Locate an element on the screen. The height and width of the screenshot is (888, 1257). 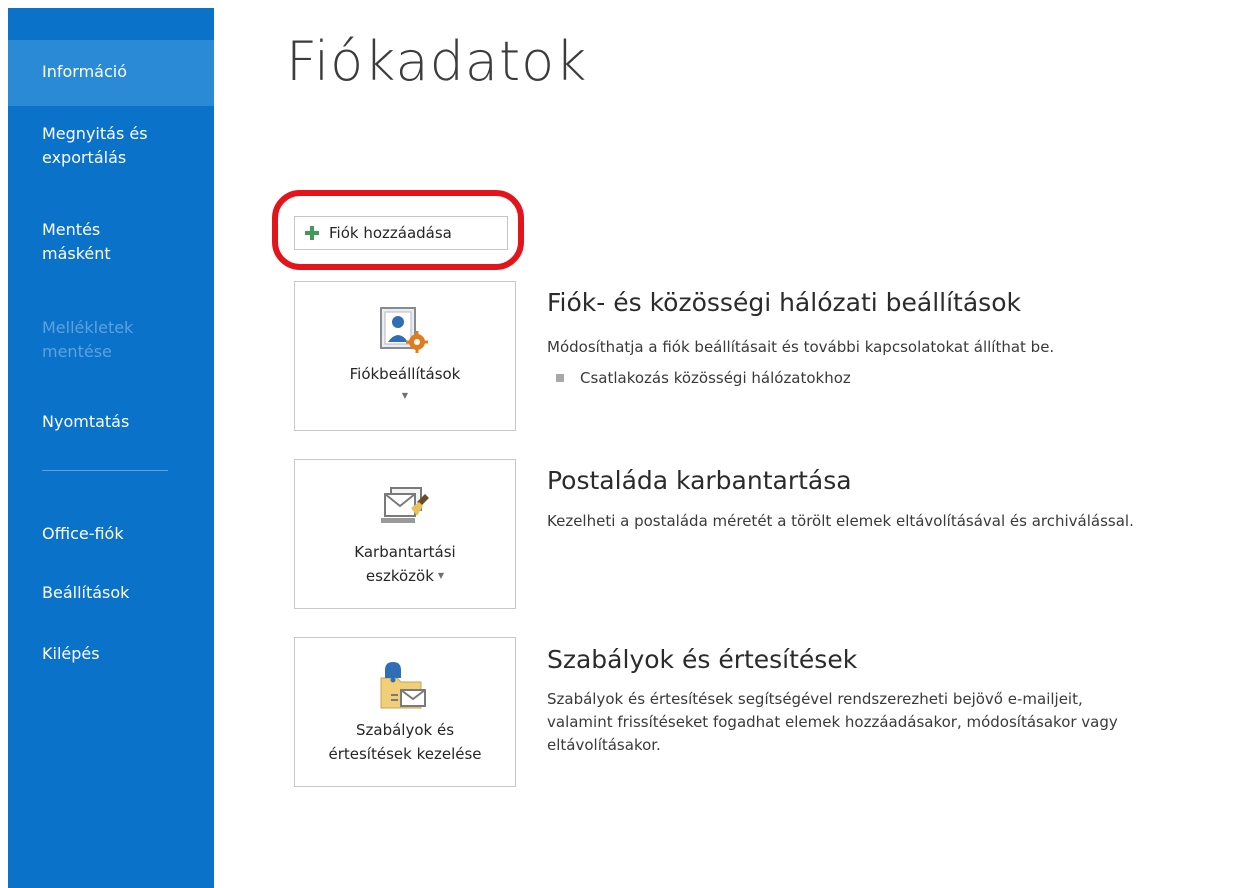
social-network-label: Csatlakozás közösségi hálózatokhoz is located at coordinates (715, 378).